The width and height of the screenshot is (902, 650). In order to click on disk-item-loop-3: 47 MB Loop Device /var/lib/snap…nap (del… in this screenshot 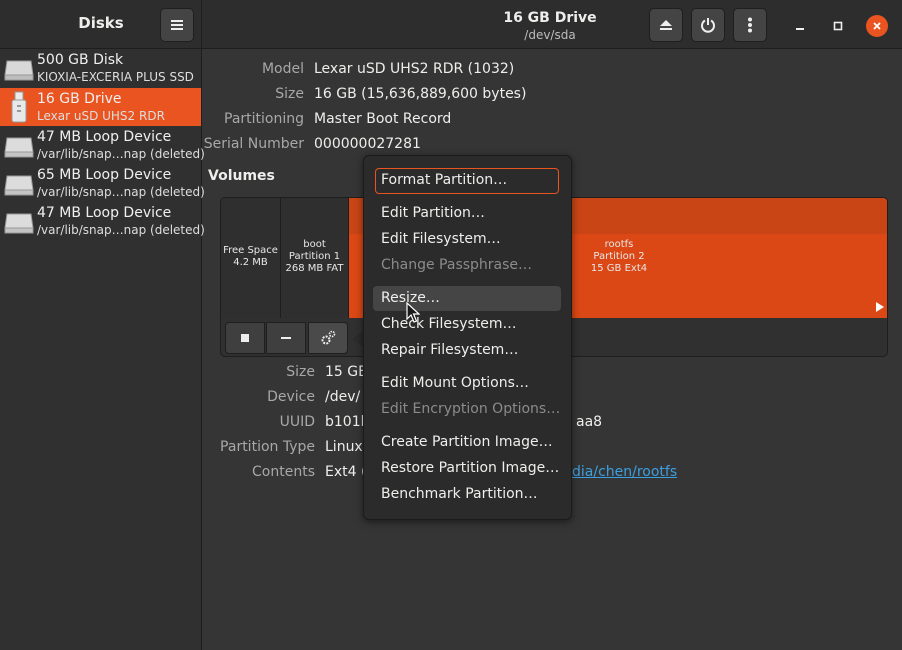, I will do `click(102, 221)`.